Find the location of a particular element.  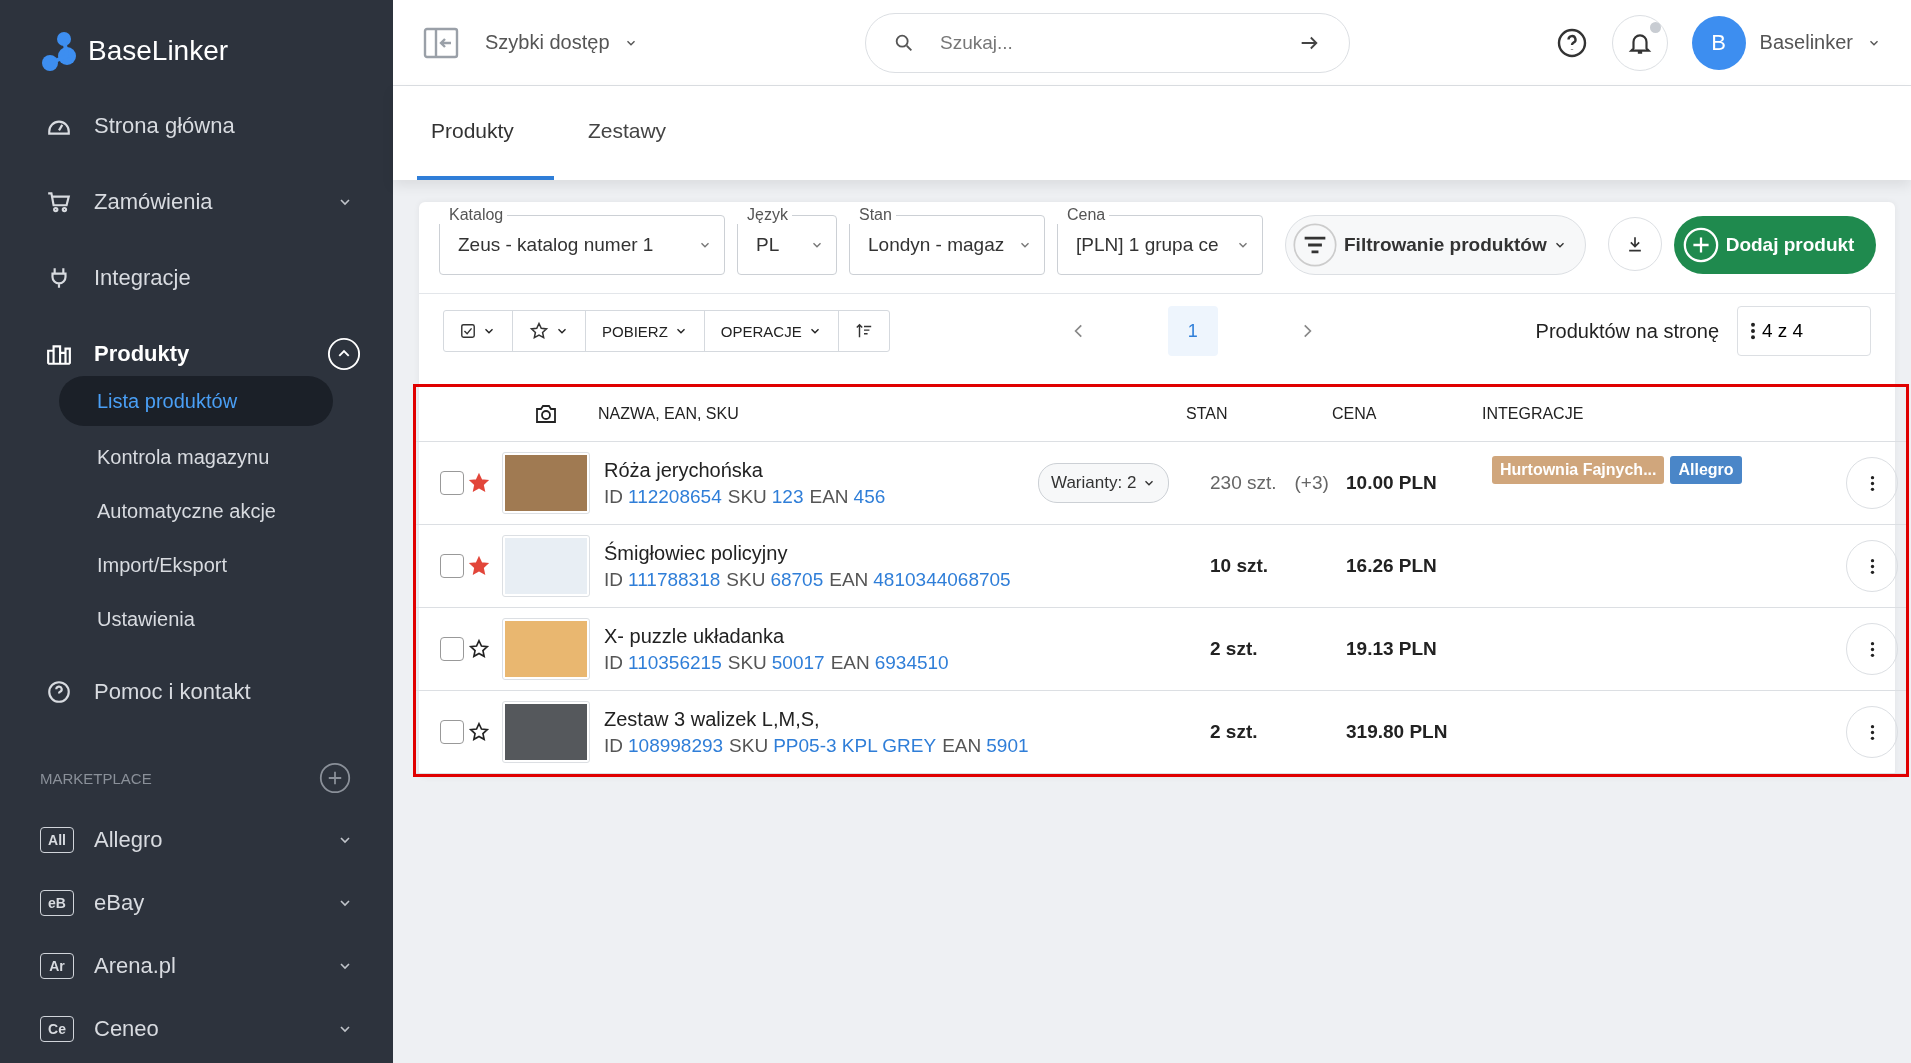

submenu-item: Ustawienia is located at coordinates (196, 619).